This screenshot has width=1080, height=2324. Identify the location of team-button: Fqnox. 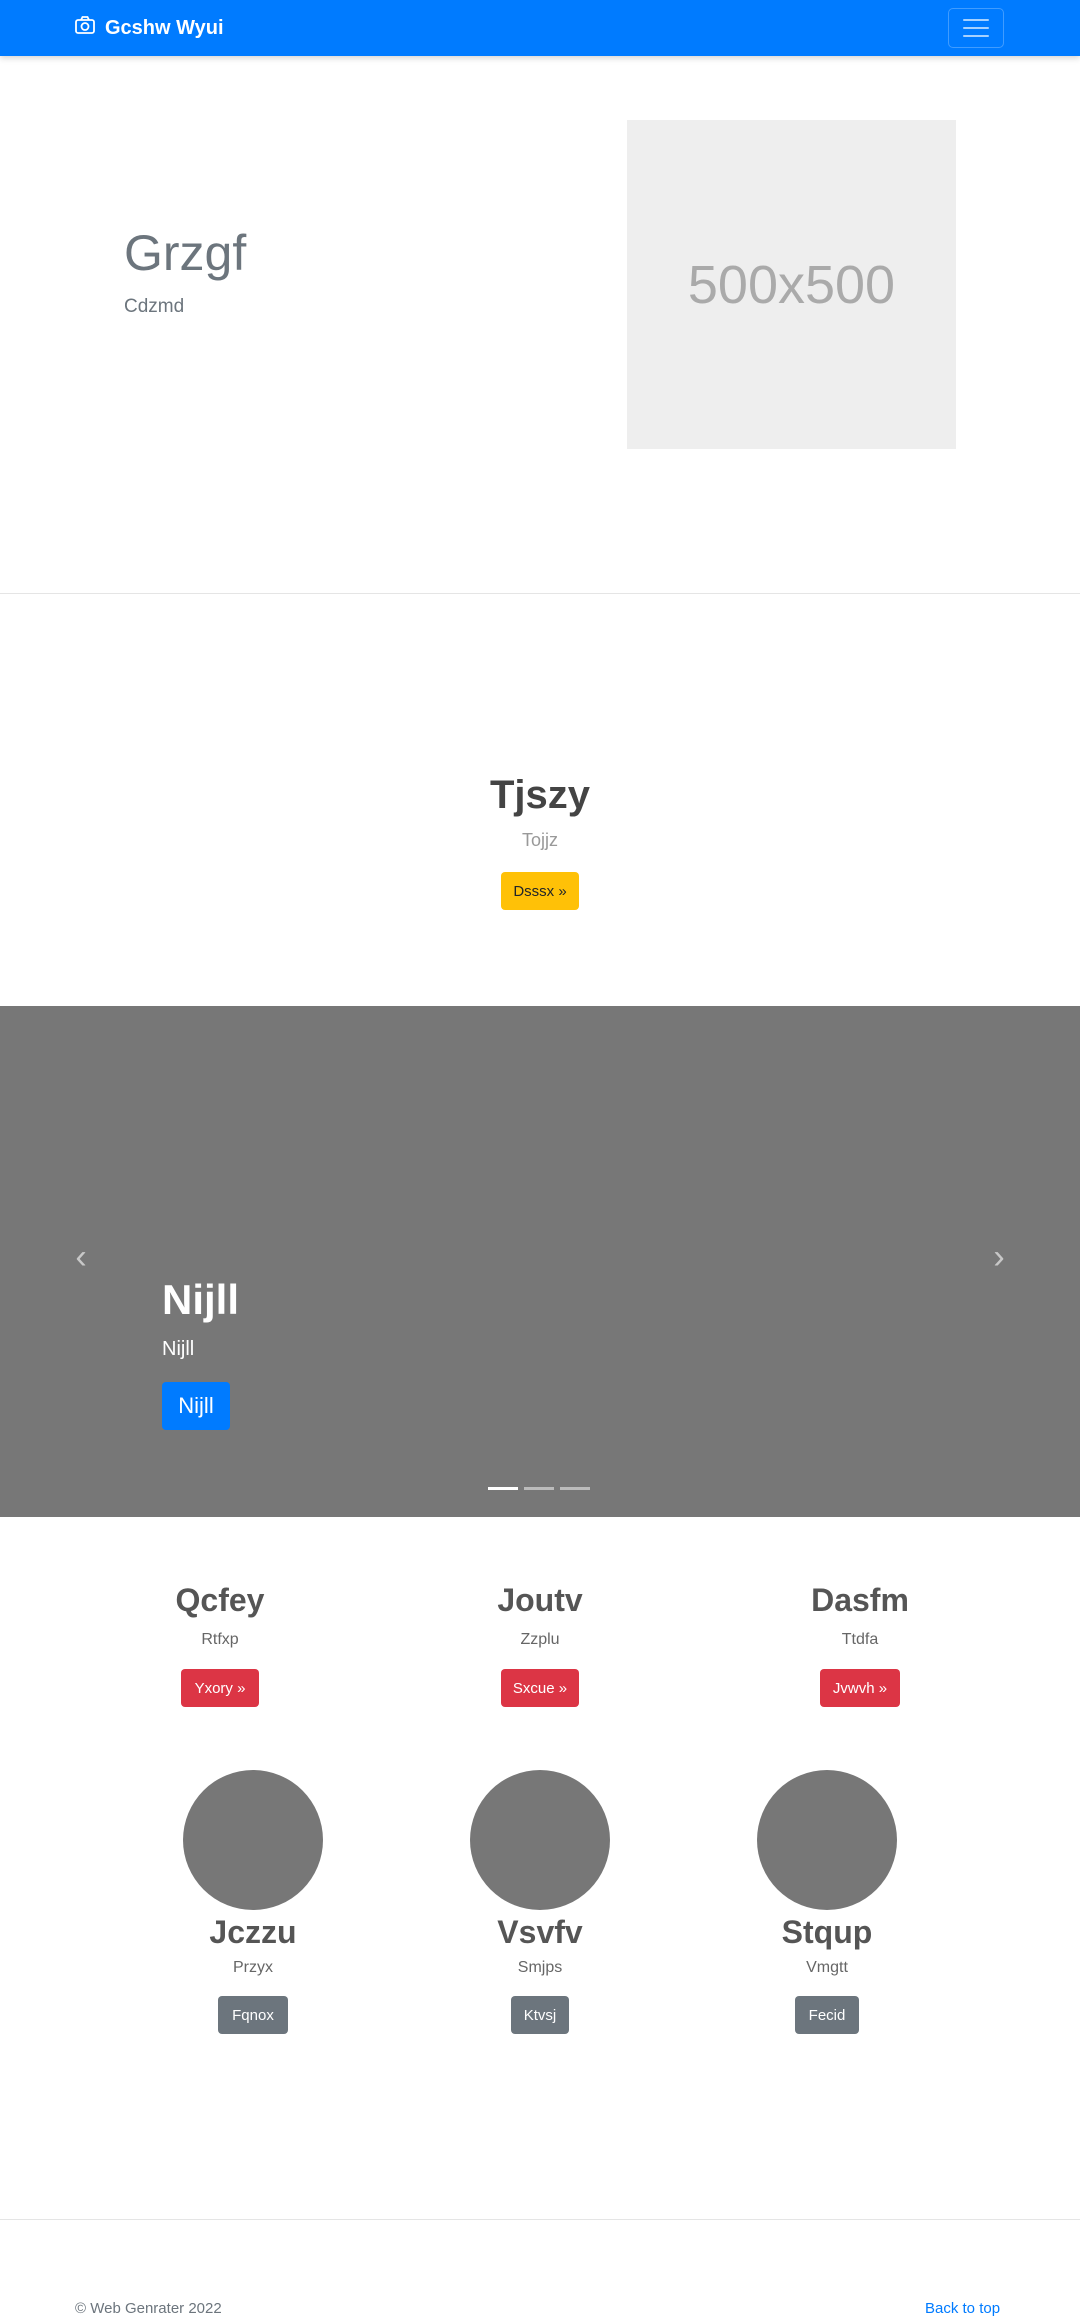
(253, 2015).